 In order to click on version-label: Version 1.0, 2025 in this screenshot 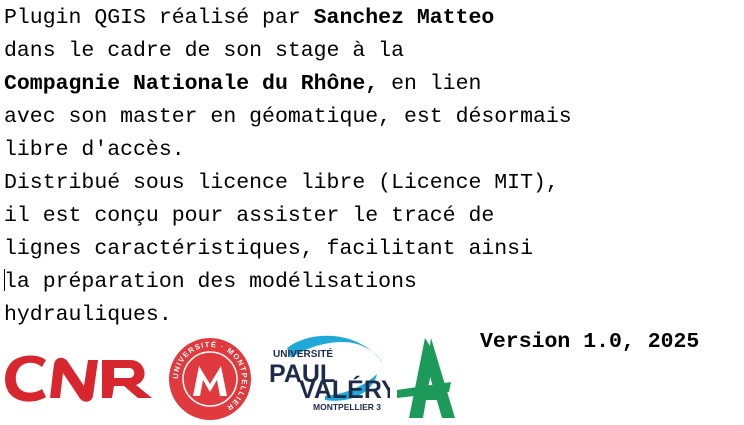, I will do `click(590, 342)`.